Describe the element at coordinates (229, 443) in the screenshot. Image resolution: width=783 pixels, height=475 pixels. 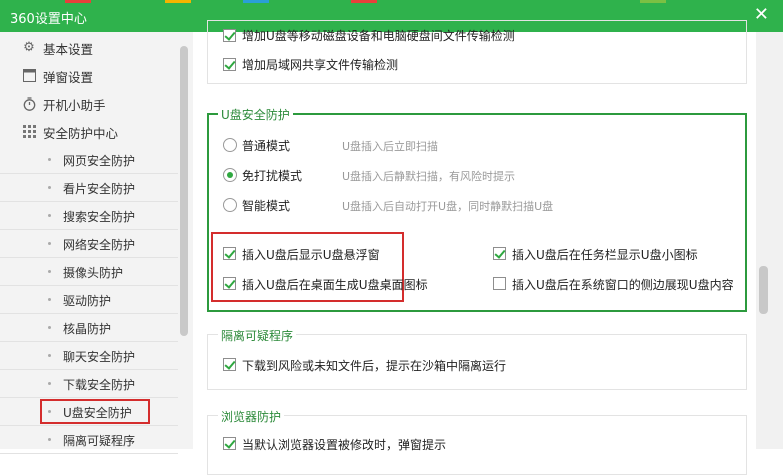
I see `browser-change-checkbox` at that location.